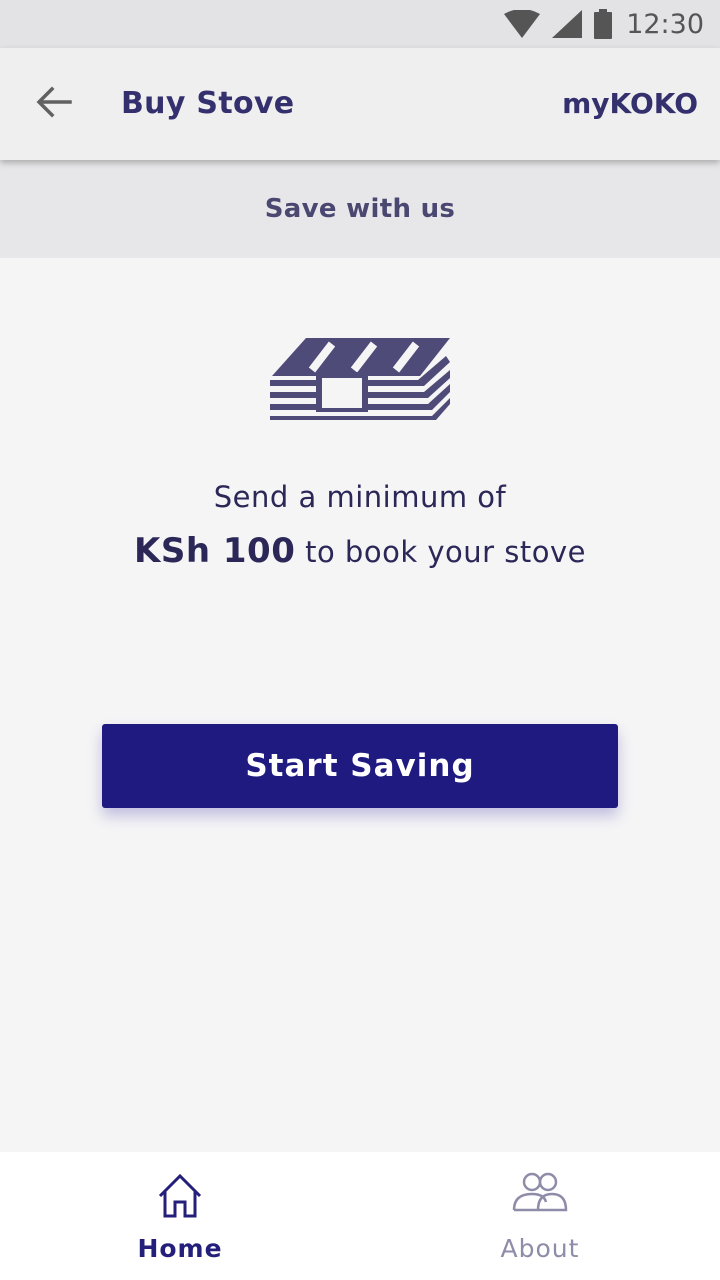 Image resolution: width=720 pixels, height=1280 pixels. I want to click on battery-icon, so click(603, 24).